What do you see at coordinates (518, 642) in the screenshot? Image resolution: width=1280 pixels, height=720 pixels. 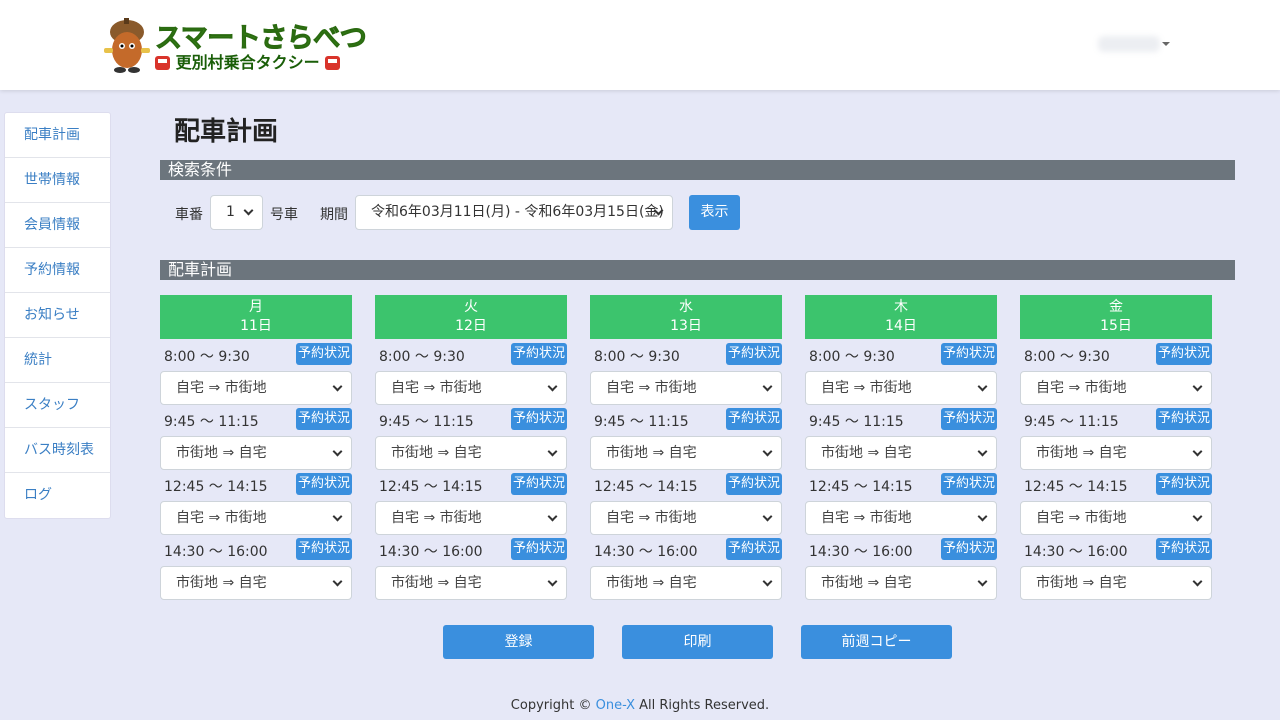 I see `register-button: 登録` at bounding box center [518, 642].